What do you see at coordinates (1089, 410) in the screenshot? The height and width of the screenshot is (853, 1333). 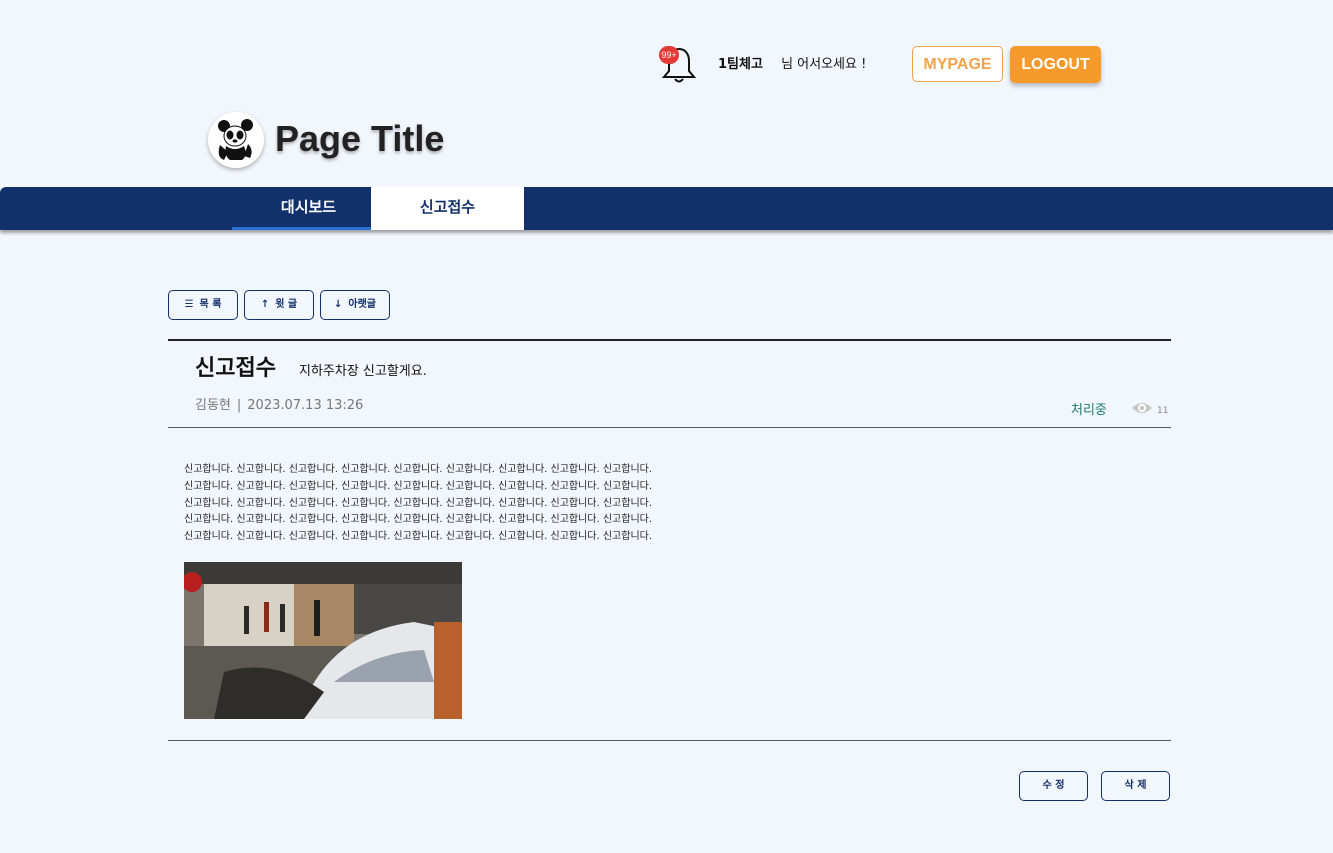 I see `status-badge: 처리중` at bounding box center [1089, 410].